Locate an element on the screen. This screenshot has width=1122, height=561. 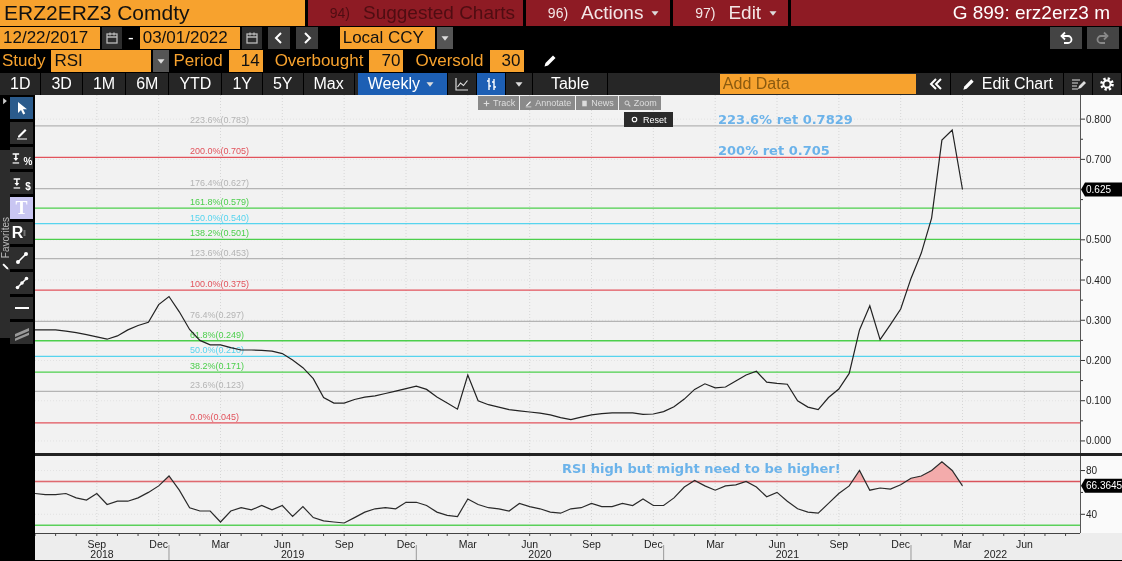
add-data-field: Add Data is located at coordinates (817, 84).